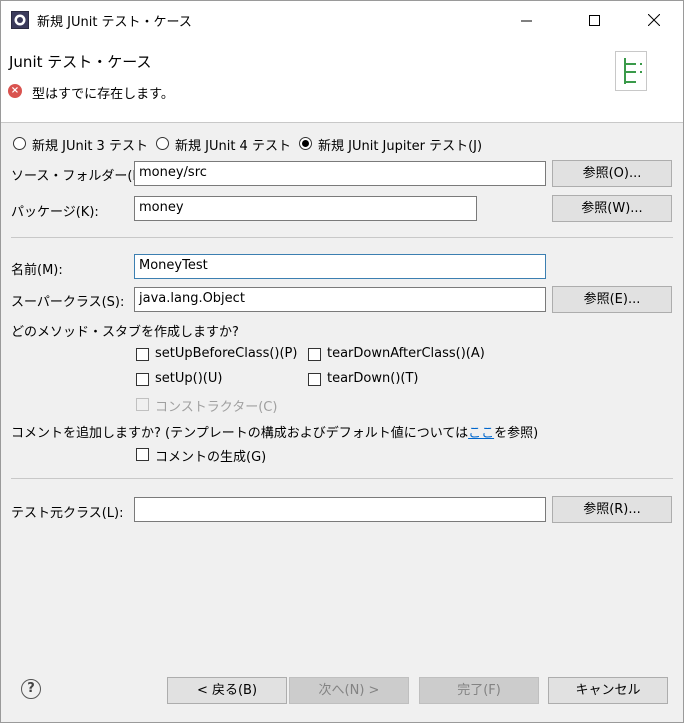 The height and width of the screenshot is (723, 684). Describe the element at coordinates (142, 404) in the screenshot. I see `constructor-checkbox` at that location.